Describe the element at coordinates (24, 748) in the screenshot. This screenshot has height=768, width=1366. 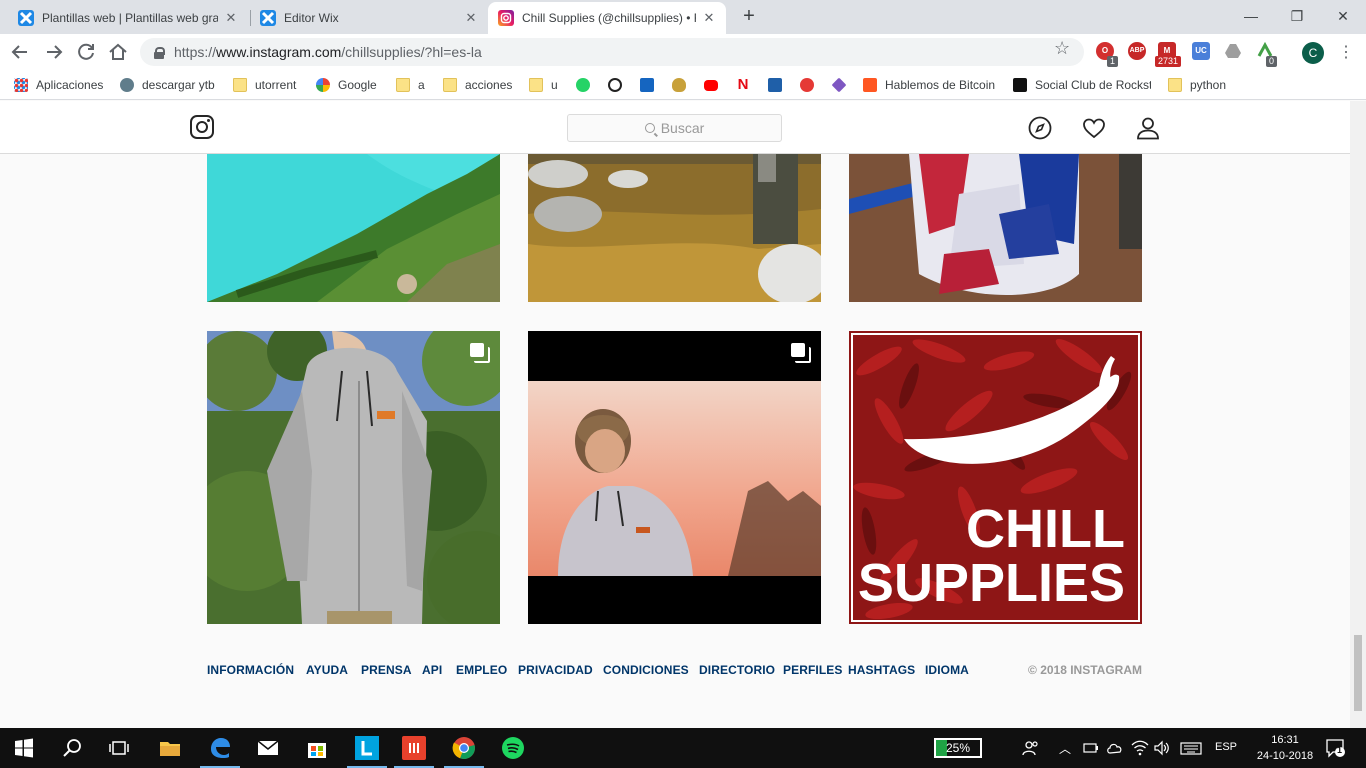
I see `windows-start-icon` at that location.